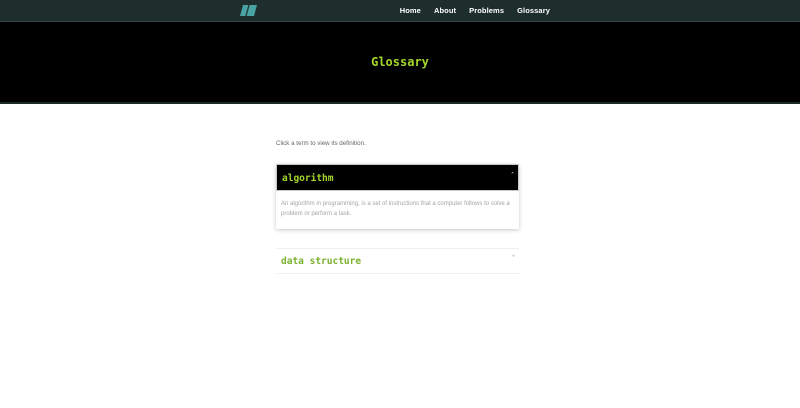 The height and width of the screenshot is (408, 800). Describe the element at coordinates (400, 62) in the screenshot. I see `page-title: Glossary` at that location.